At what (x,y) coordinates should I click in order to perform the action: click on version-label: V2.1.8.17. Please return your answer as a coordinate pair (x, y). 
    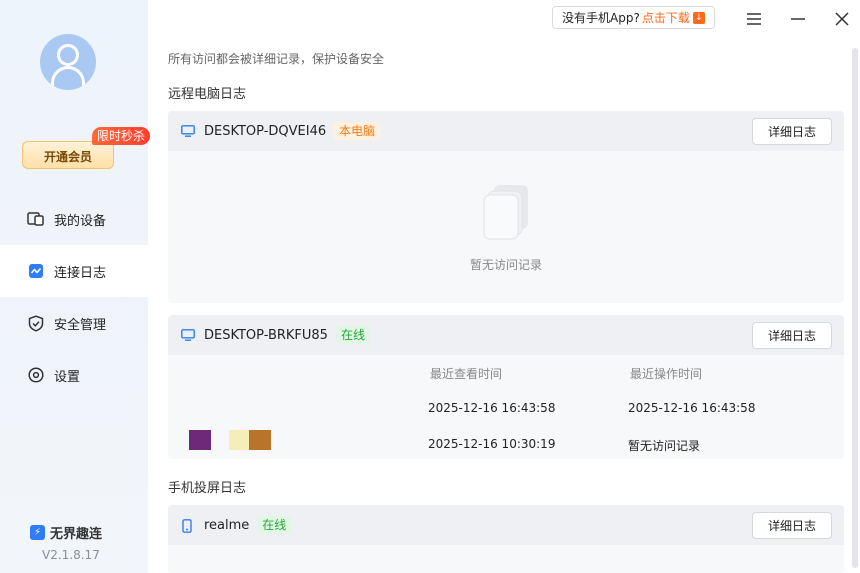
    Looking at the image, I should click on (71, 555).